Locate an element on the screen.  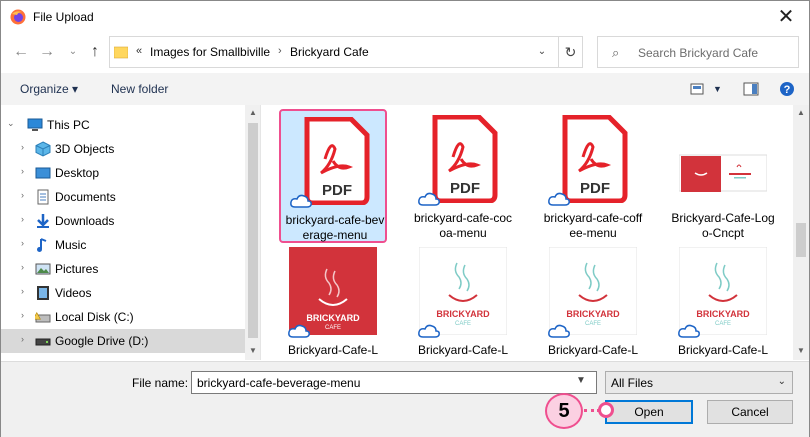
file-type-select: All Files ⌄ is located at coordinates (699, 382).